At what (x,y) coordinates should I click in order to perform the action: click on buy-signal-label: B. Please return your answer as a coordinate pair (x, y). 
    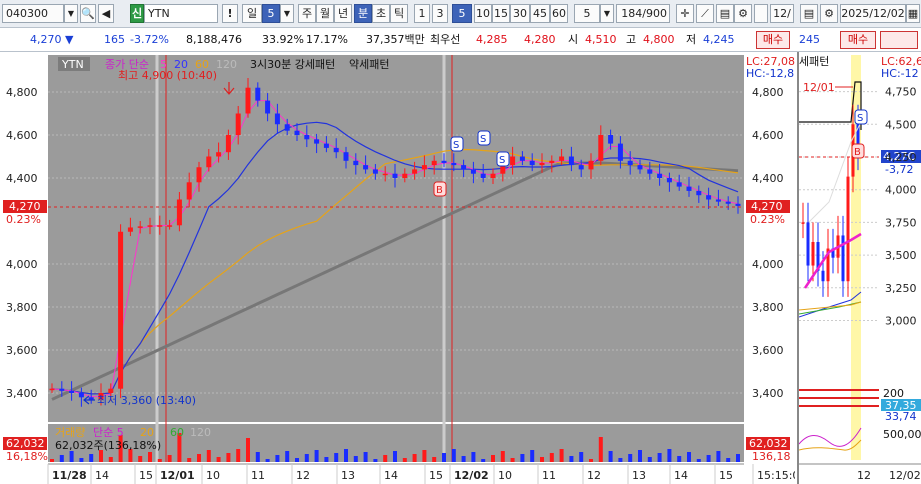
    Looking at the image, I should click on (439, 190).